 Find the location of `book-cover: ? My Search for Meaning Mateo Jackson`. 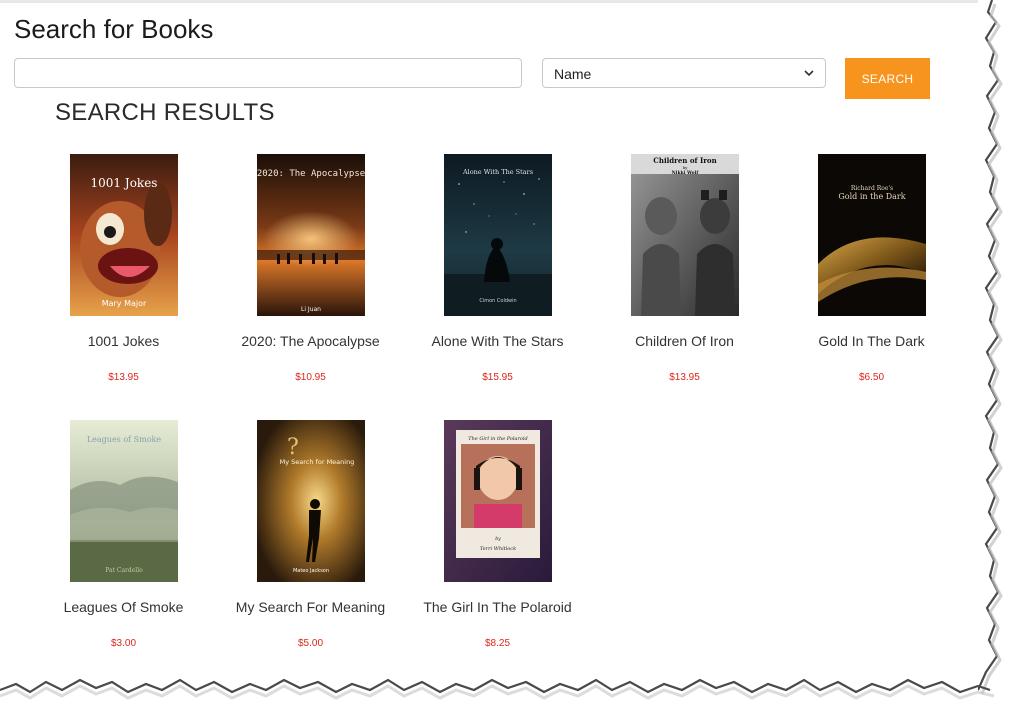

book-cover: ? My Search for Meaning Mateo Jackson is located at coordinates (310, 501).